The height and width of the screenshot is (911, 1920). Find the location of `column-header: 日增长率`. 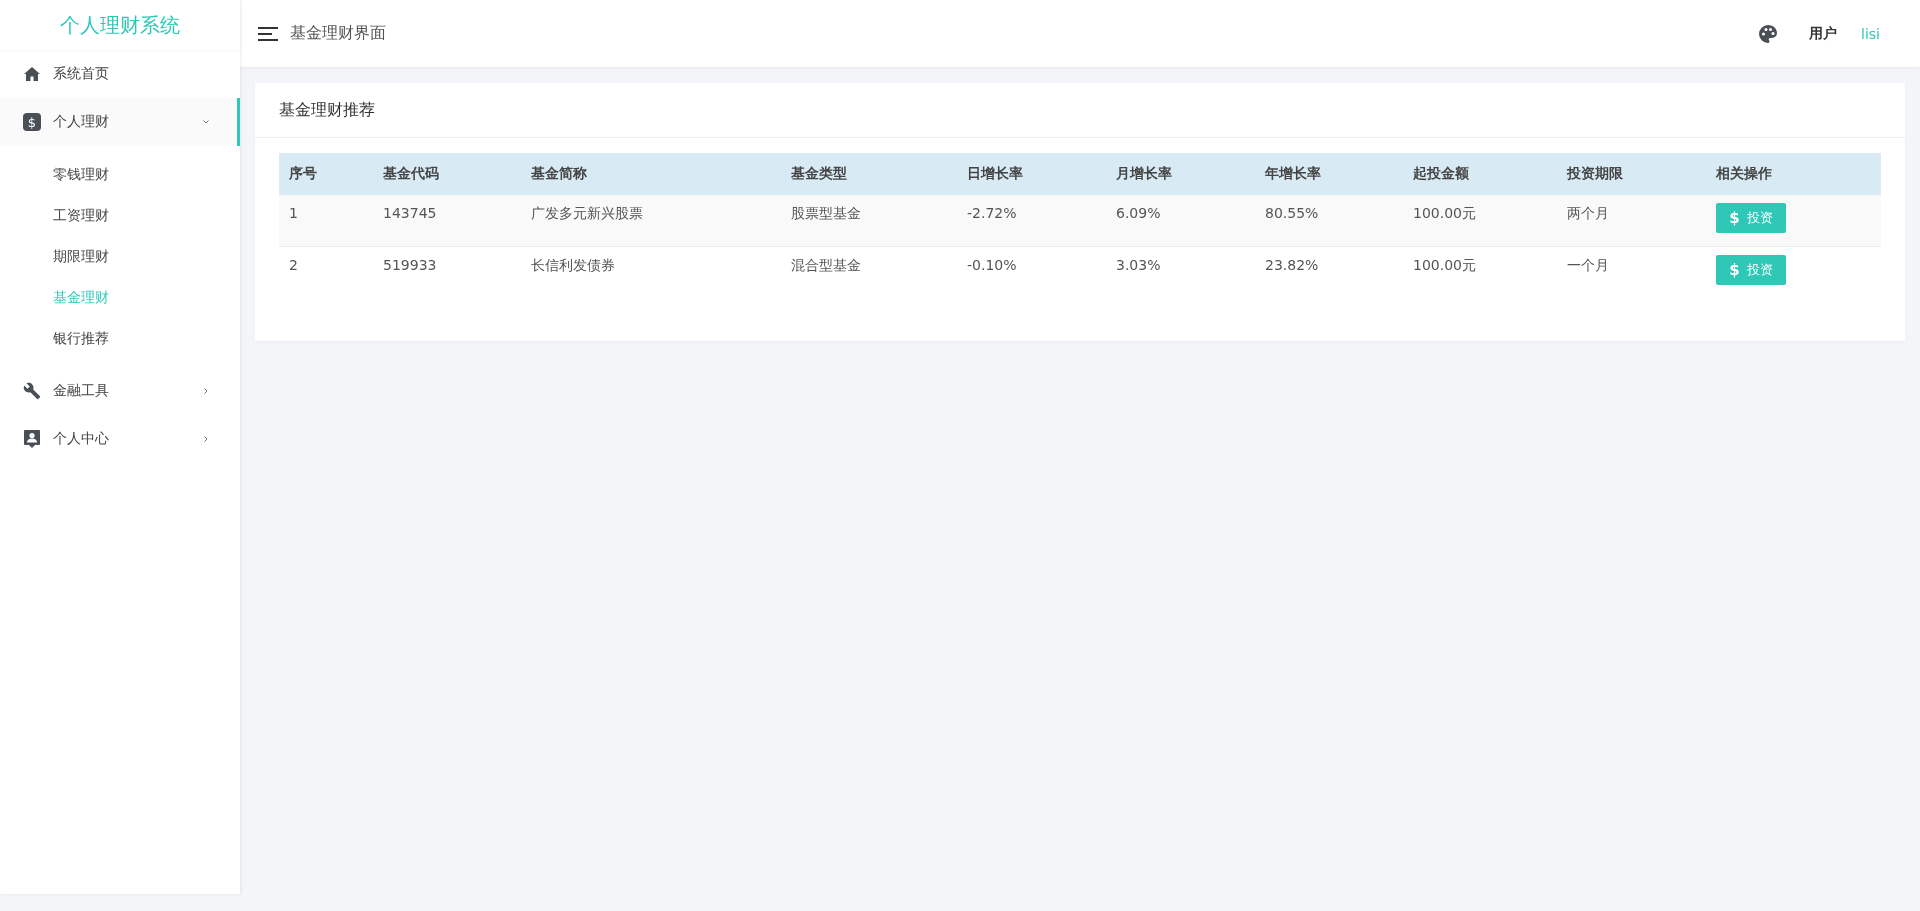

column-header: 日增长率 is located at coordinates (1031, 174).